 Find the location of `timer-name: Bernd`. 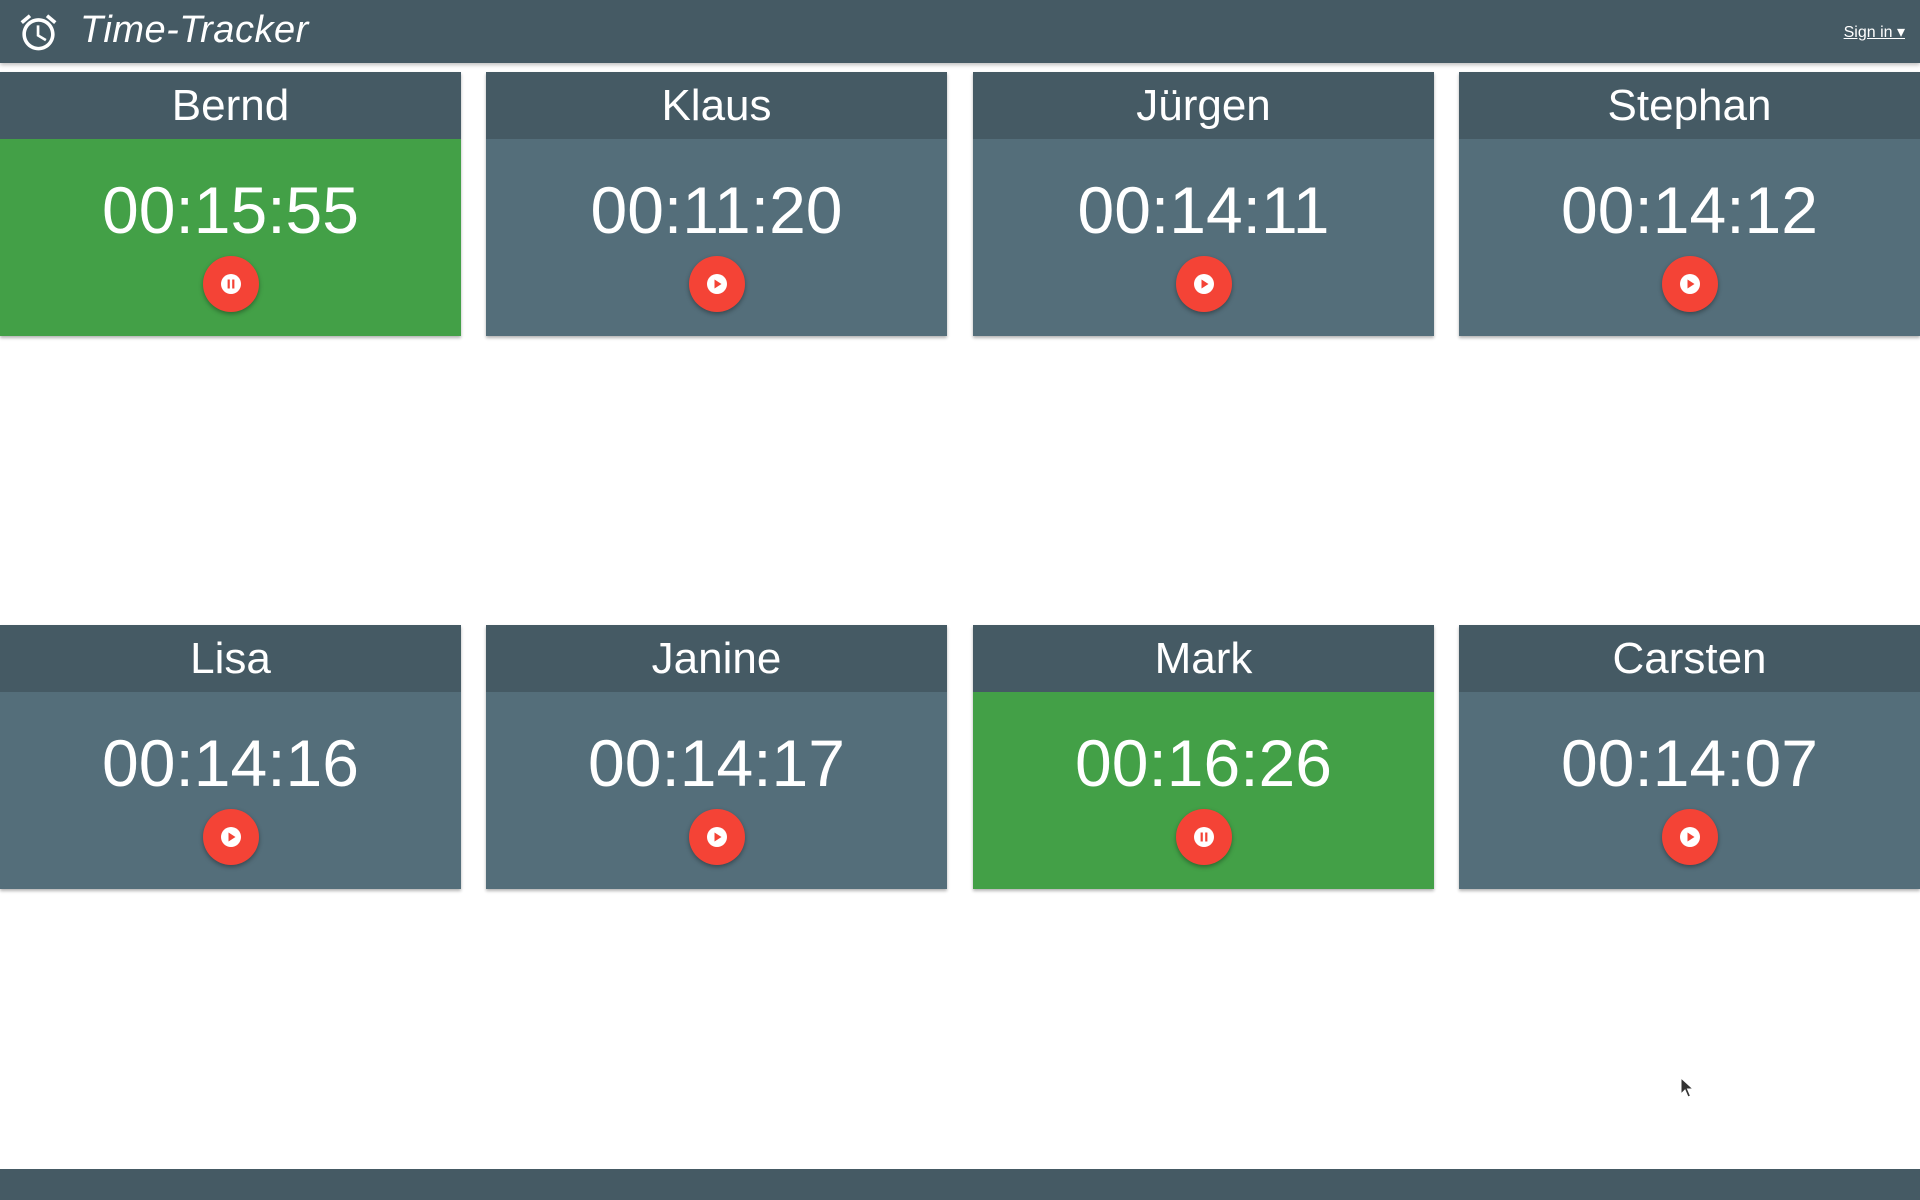

timer-name: Bernd is located at coordinates (230, 105).